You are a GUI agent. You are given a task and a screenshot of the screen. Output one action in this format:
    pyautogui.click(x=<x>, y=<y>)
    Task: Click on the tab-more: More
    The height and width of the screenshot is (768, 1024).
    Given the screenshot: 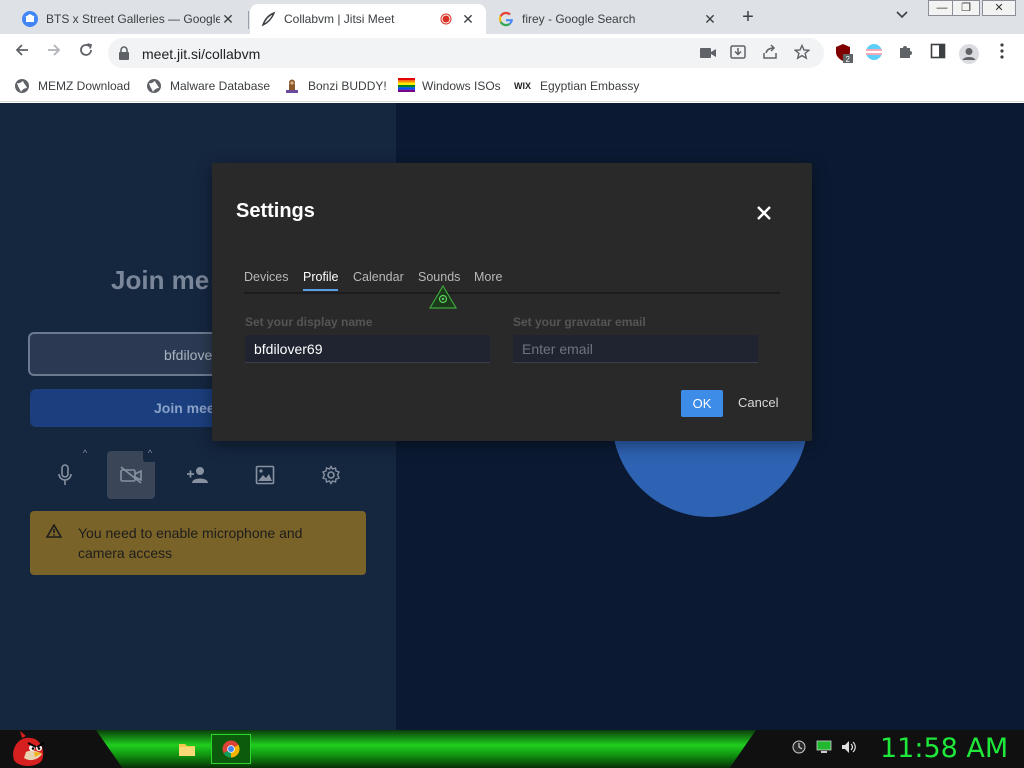 What is the action you would take?
    pyautogui.click(x=488, y=277)
    